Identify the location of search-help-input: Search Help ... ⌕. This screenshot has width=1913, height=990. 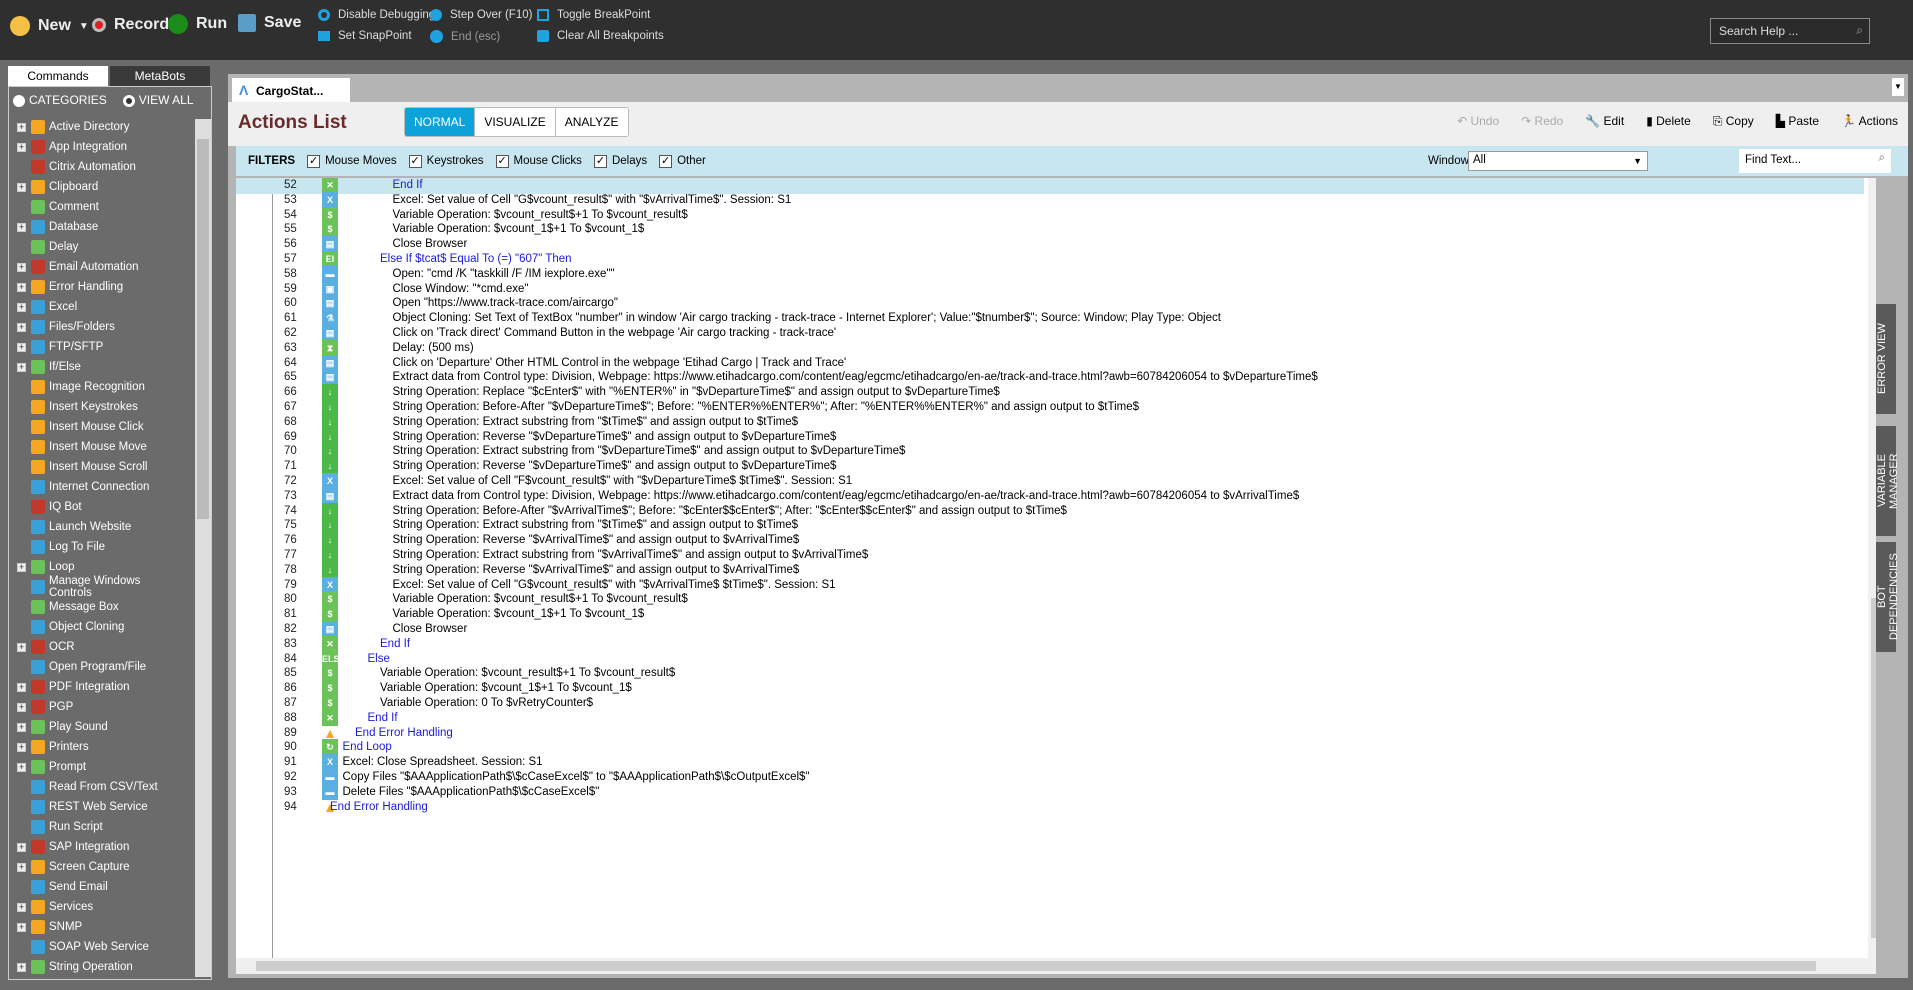
(1790, 31).